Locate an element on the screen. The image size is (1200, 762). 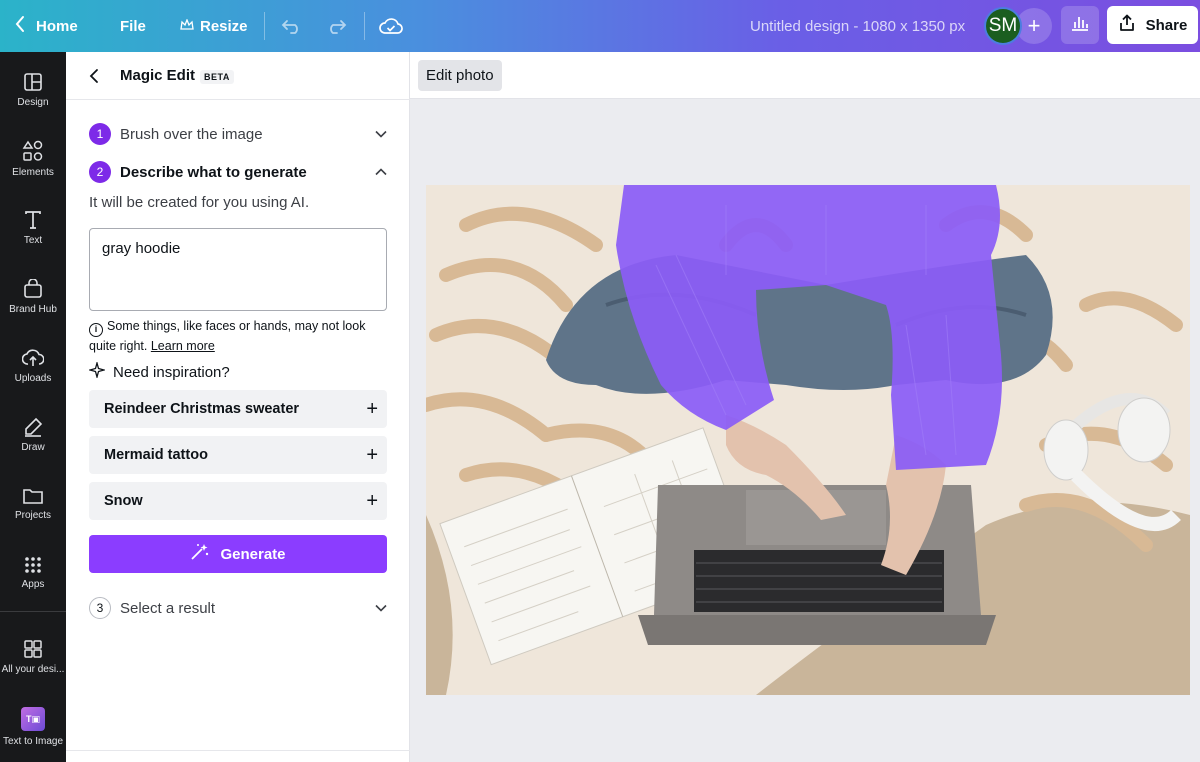
rail-label: Apps is located at coordinates (33, 584).